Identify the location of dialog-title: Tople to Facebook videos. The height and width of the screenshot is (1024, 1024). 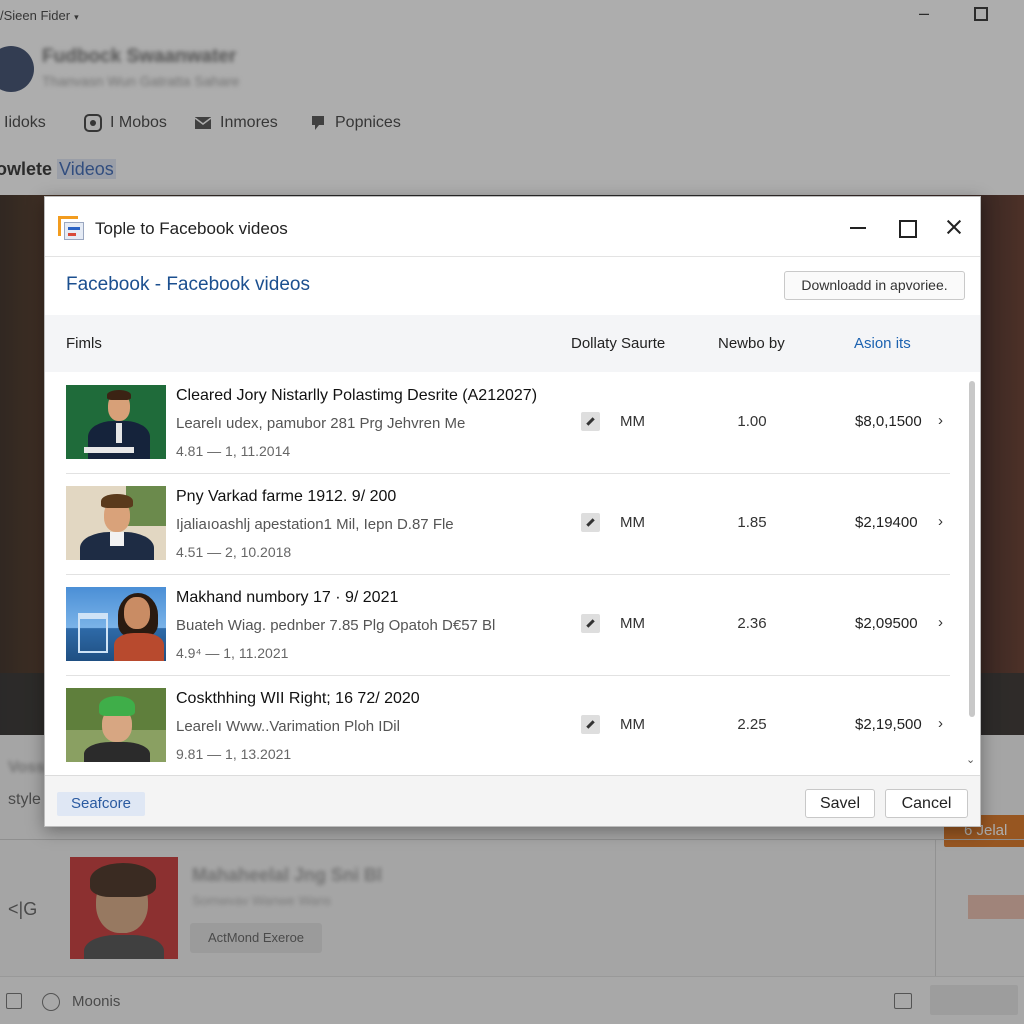
(191, 228).